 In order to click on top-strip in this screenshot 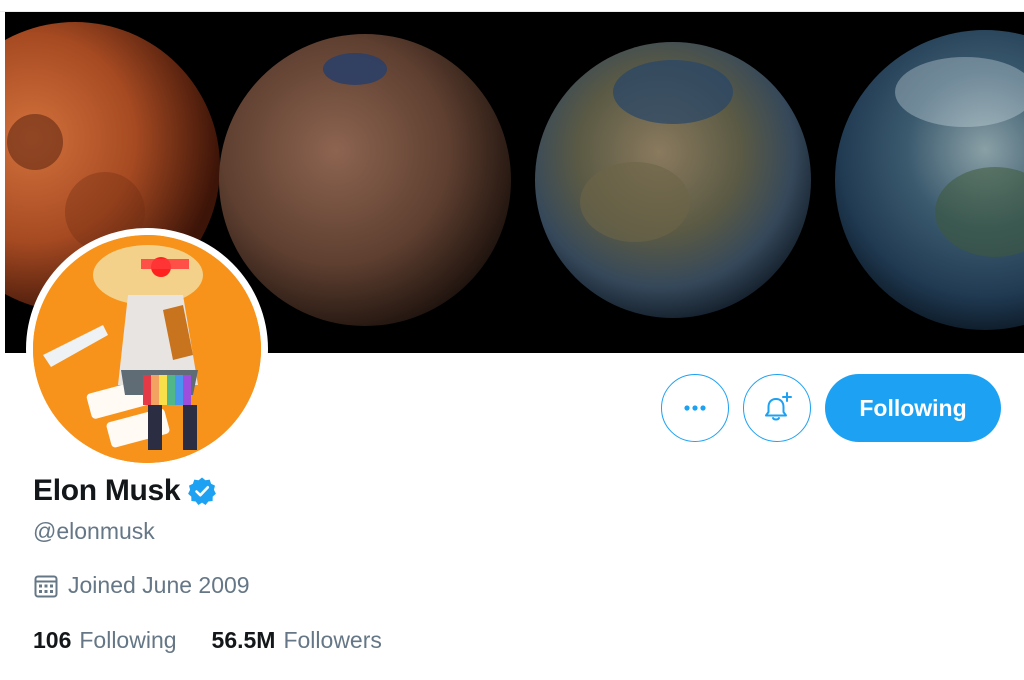, I will do `click(512, 6)`.